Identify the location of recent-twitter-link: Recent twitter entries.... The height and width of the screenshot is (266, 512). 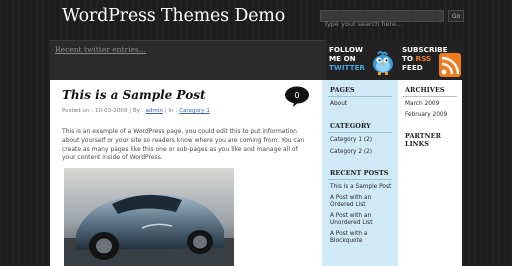
(100, 49).